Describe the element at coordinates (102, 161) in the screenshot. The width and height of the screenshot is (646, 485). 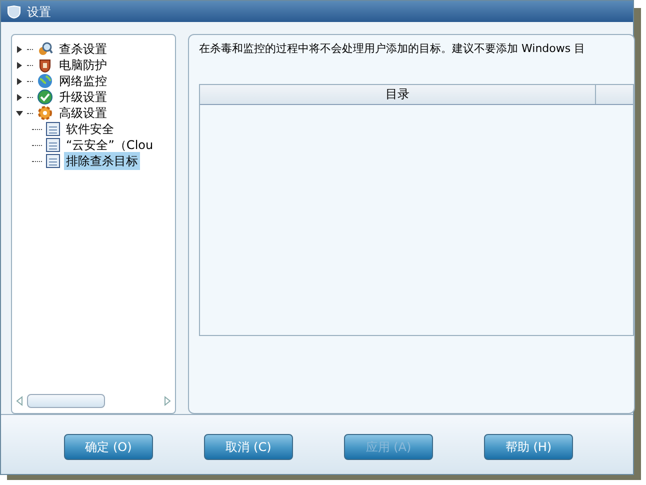
I see `tree-item: 排除查杀目标` at that location.